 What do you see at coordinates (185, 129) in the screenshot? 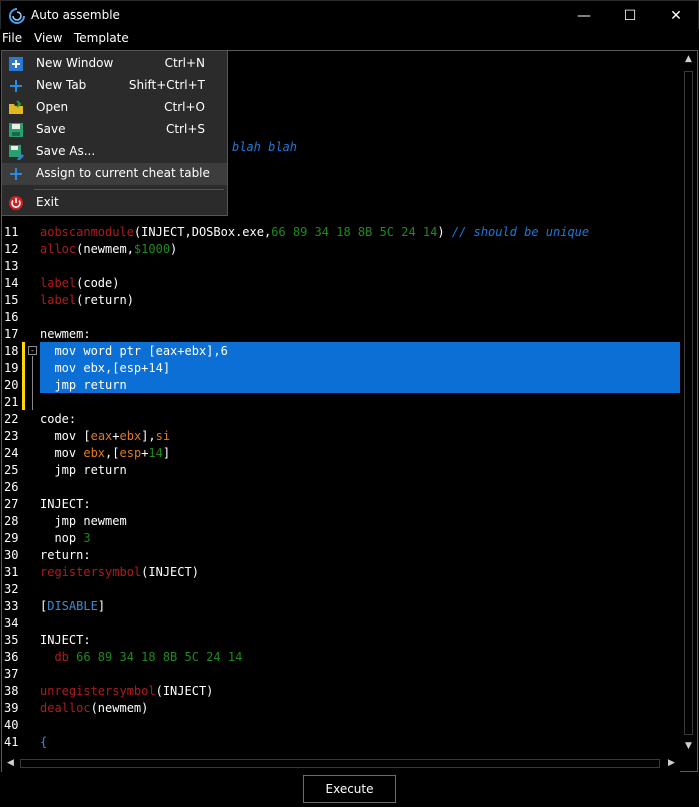
I see `menu-shortcut: Ctrl+S` at bounding box center [185, 129].